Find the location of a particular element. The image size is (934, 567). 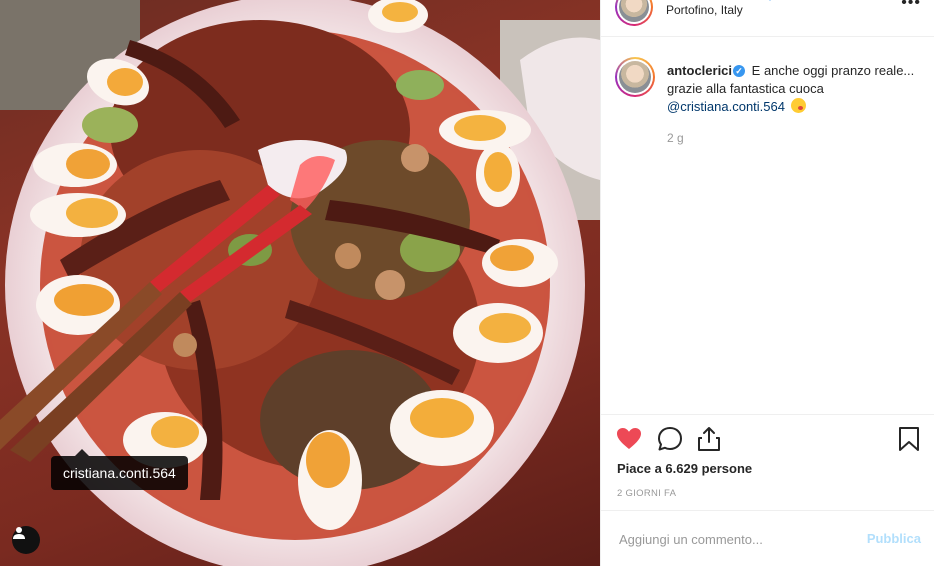

post-header: · Portofino, Italy ••• is located at coordinates (767, 18).